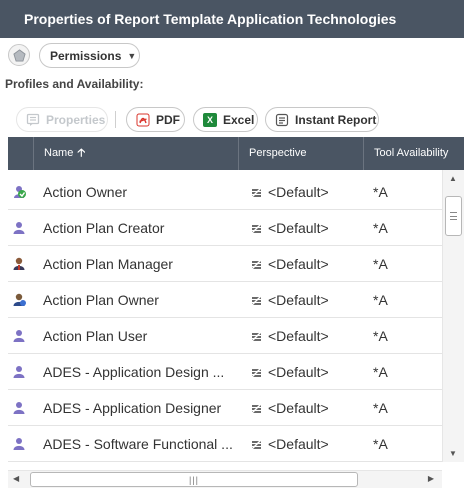 Image resolution: width=464 pixels, height=488 pixels. I want to click on perspective-column-label: Perspective, so click(278, 153).